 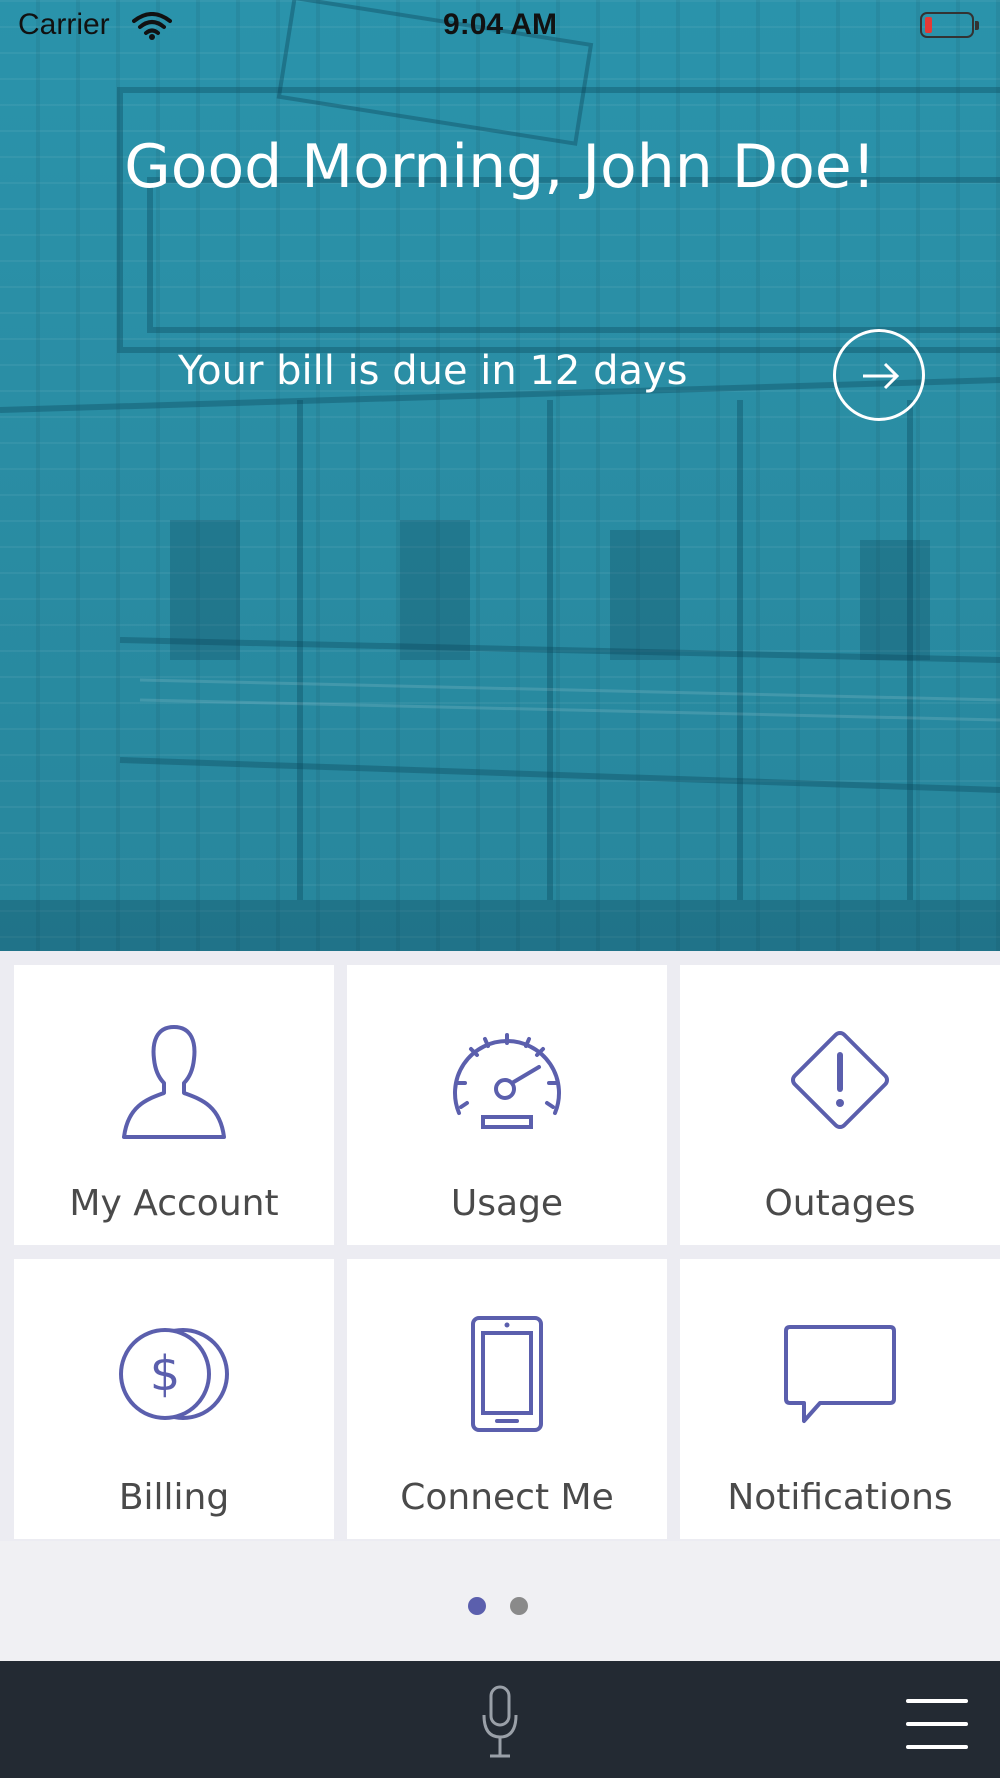 I want to click on tile-notifications: Notifications, so click(x=840, y=1399).